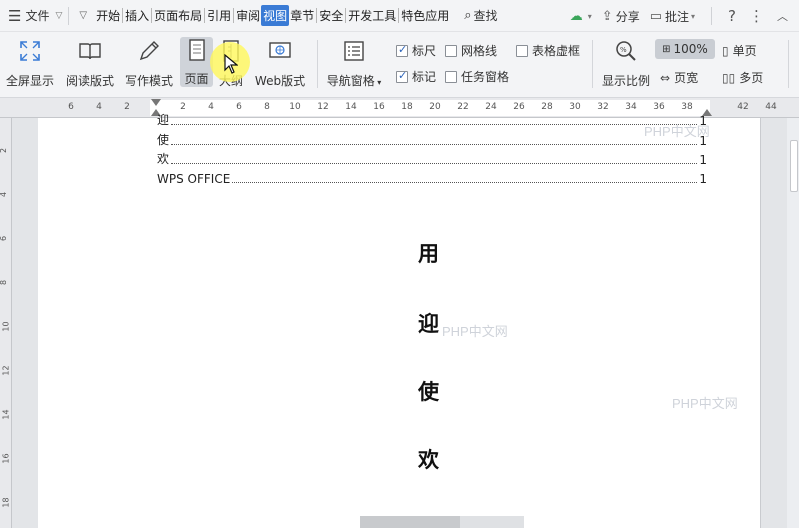 This screenshot has width=799, height=528. What do you see at coordinates (30, 63) in the screenshot?
I see `fullscreen-button: 全屏显示` at bounding box center [30, 63].